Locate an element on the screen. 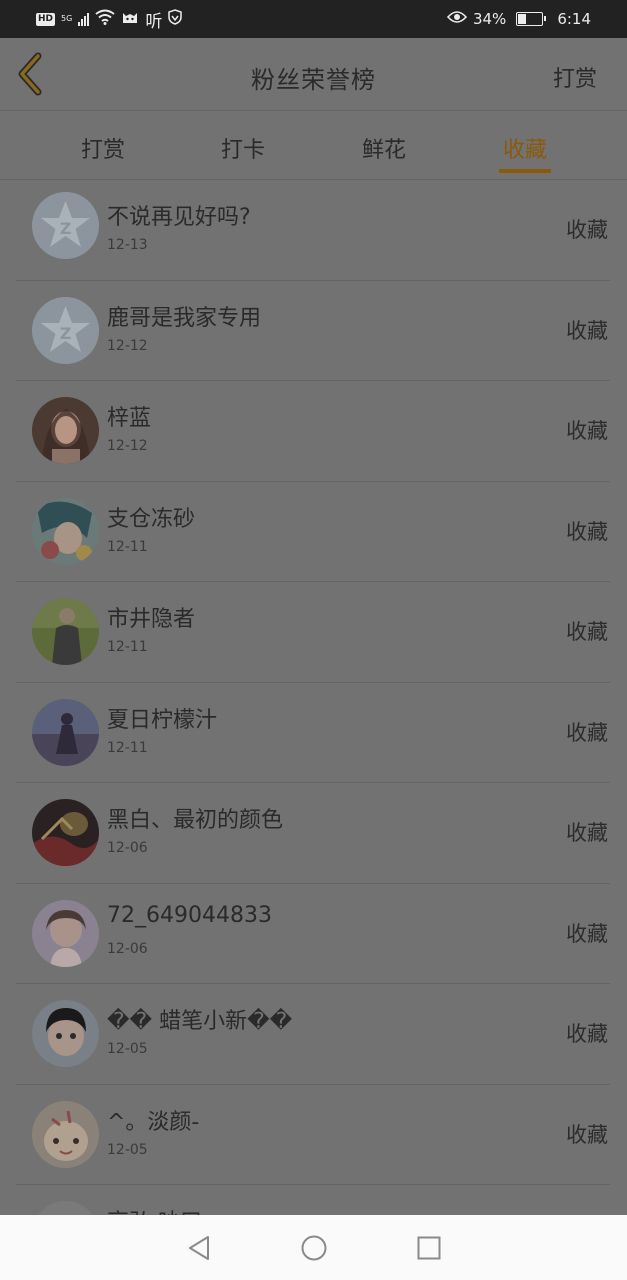 The height and width of the screenshot is (1280, 627). fan-name: 鹿哥是我家专用 is located at coordinates (184, 318).